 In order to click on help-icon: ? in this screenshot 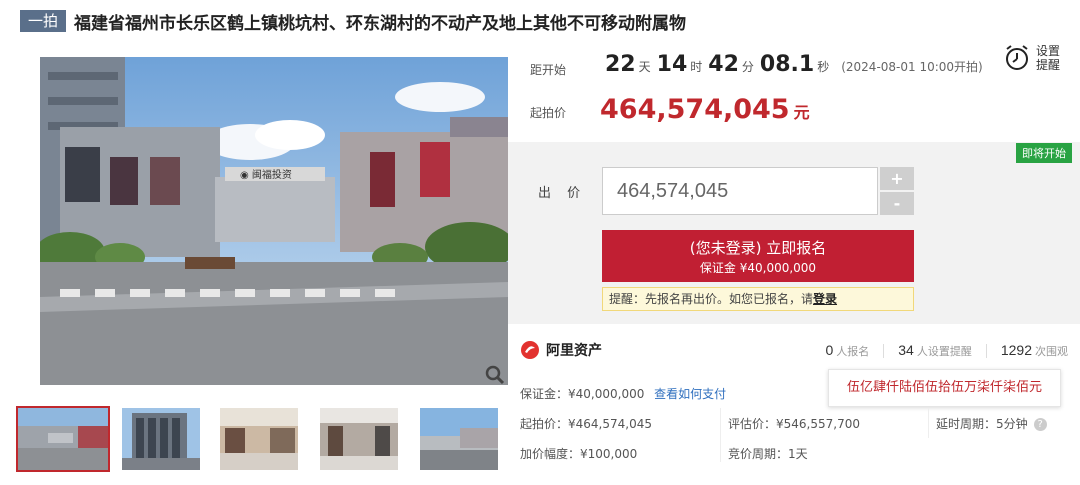, I will do `click(1040, 424)`.